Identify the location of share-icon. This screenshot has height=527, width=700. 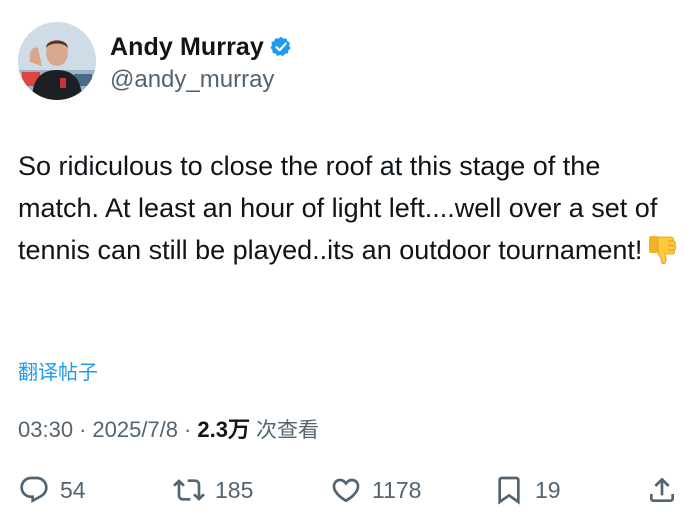
(662, 489).